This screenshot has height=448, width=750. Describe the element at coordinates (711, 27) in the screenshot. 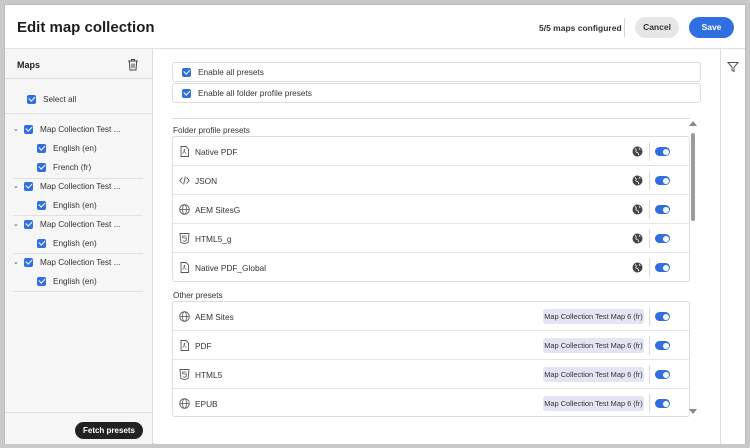

I see `save-button: Save` at that location.